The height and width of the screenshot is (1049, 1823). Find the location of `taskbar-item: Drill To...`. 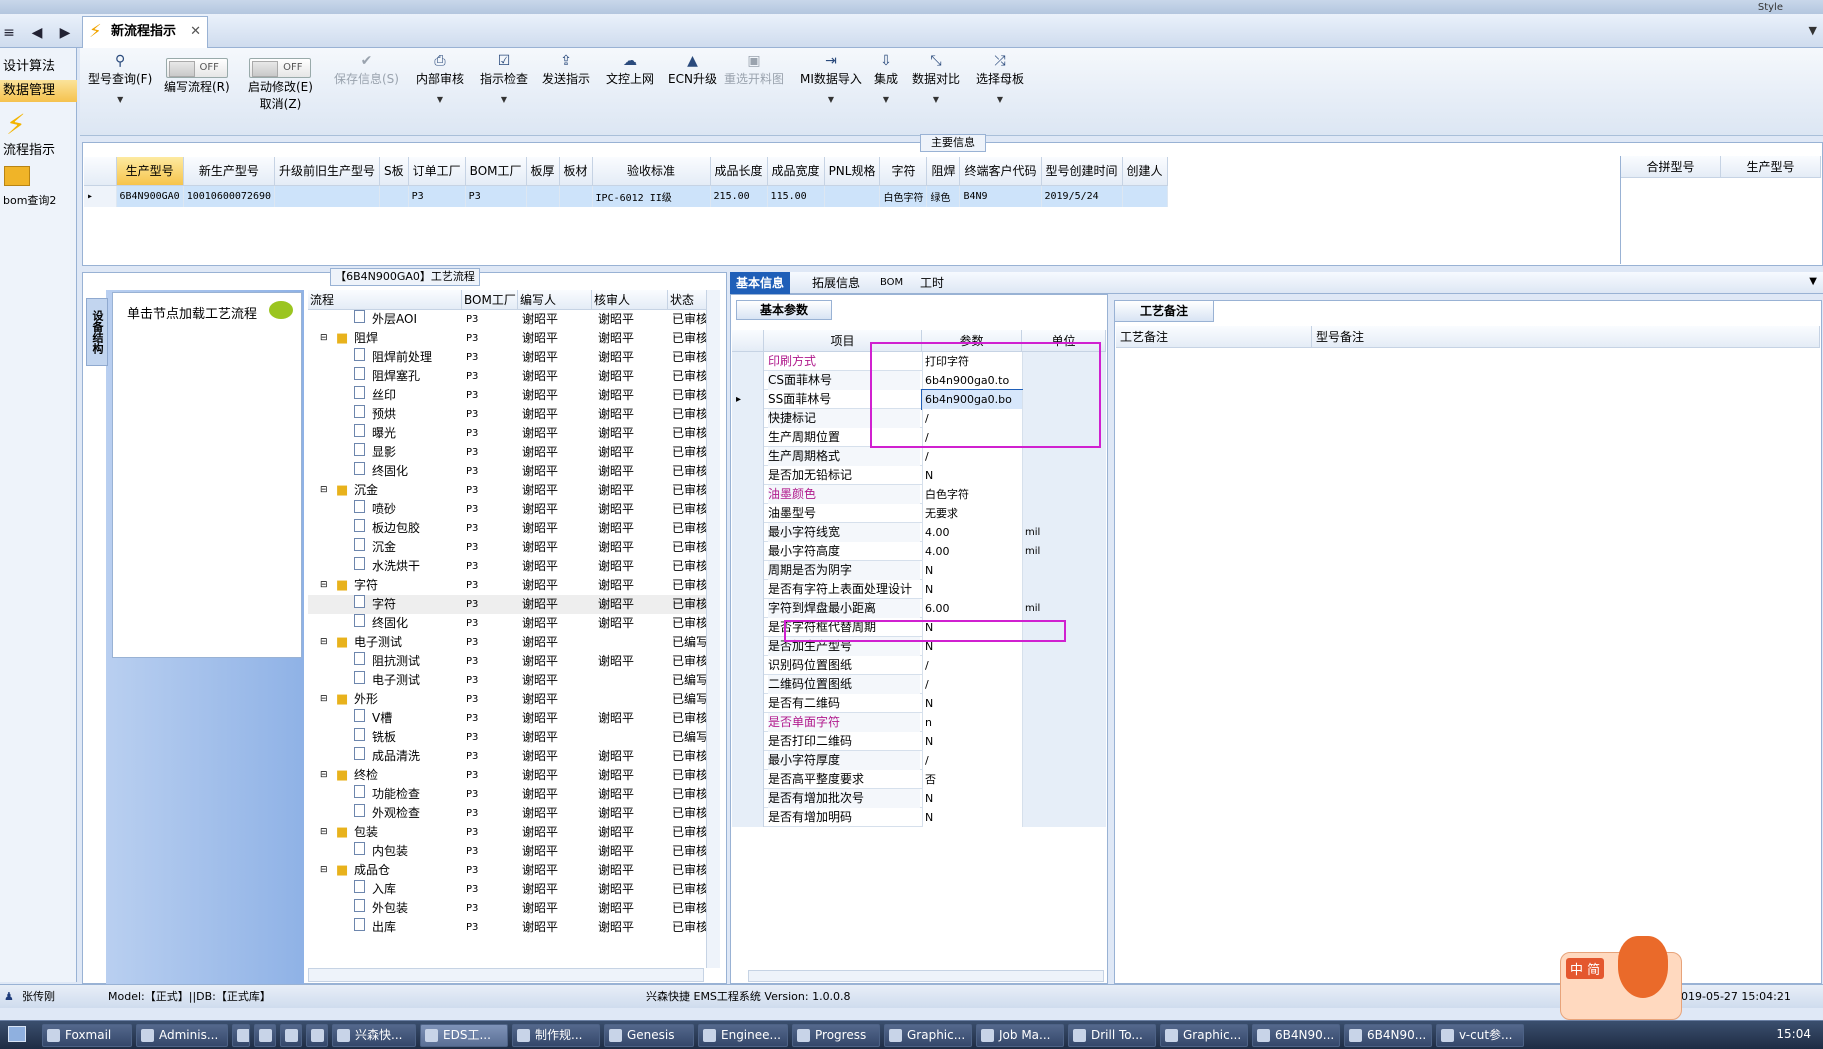

taskbar-item: Drill To... is located at coordinates (1112, 1035).